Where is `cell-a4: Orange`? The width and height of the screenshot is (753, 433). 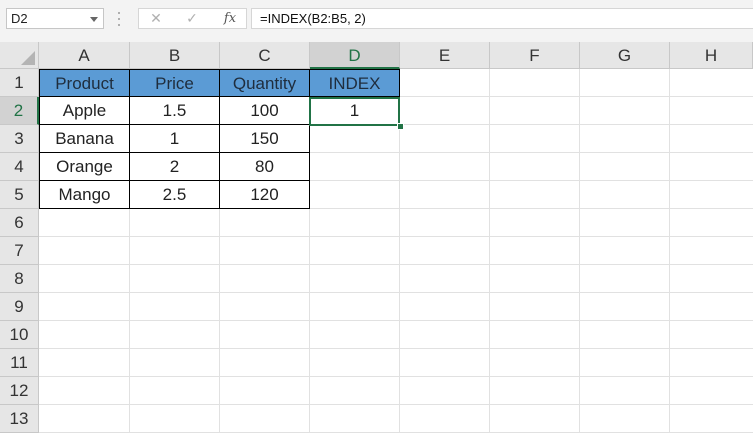 cell-a4: Orange is located at coordinates (84, 167).